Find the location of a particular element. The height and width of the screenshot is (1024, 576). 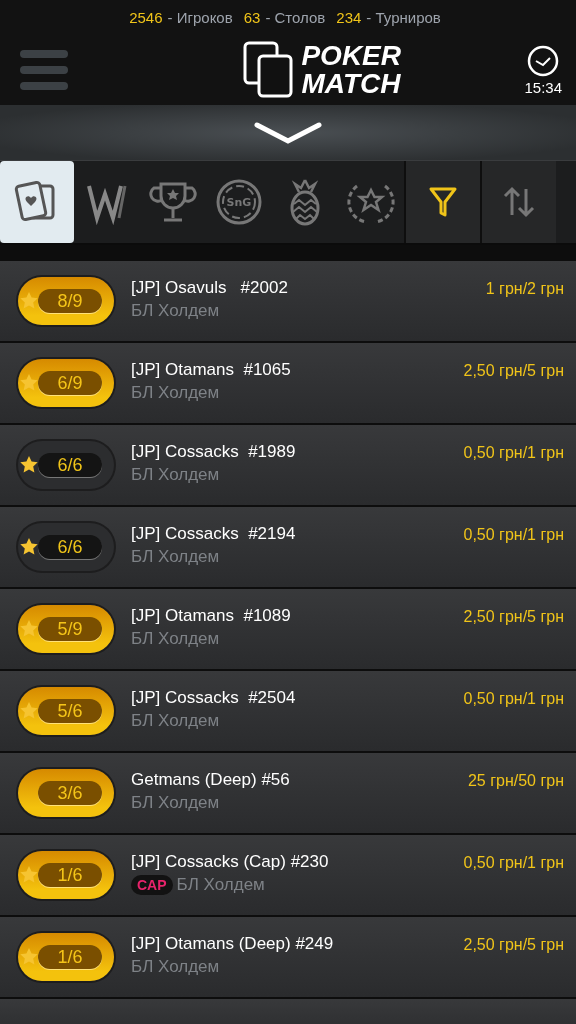

table-name: [JP] Otamans (Deep) #249 is located at coordinates (233, 944).